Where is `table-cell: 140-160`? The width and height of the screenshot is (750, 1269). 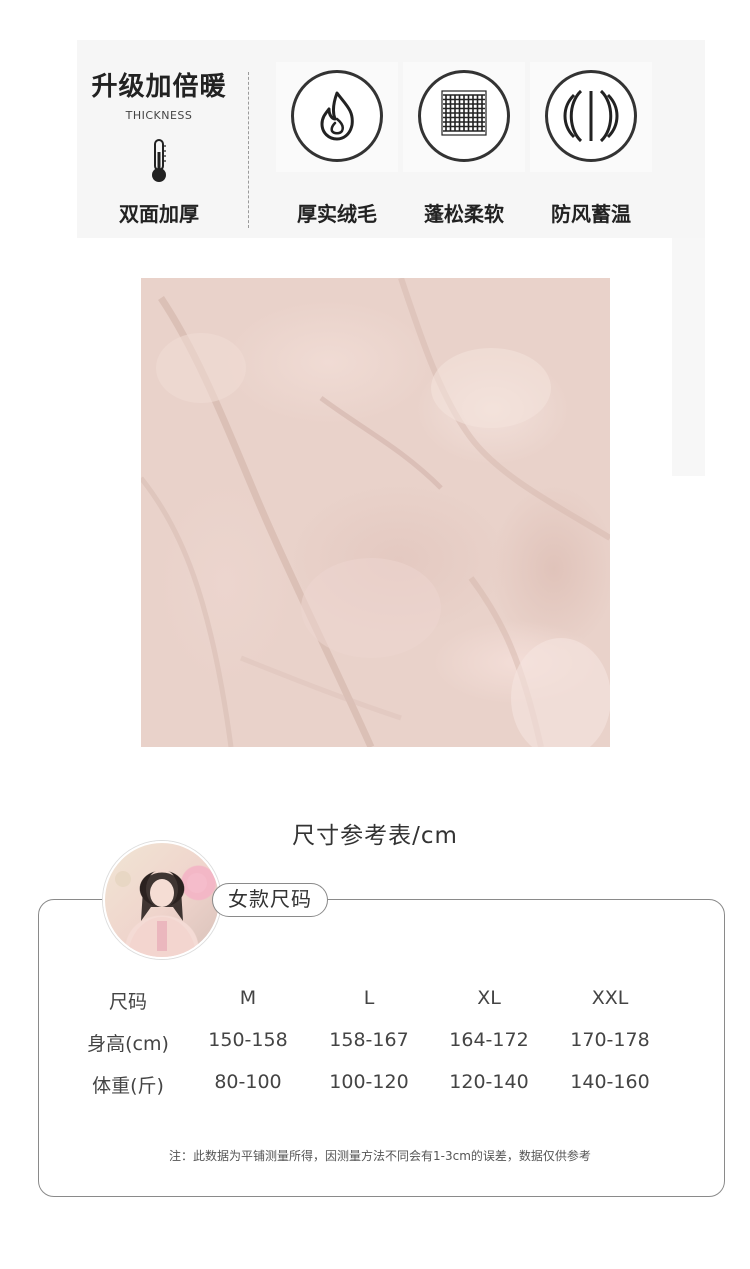
table-cell: 140-160 is located at coordinates (610, 1082).